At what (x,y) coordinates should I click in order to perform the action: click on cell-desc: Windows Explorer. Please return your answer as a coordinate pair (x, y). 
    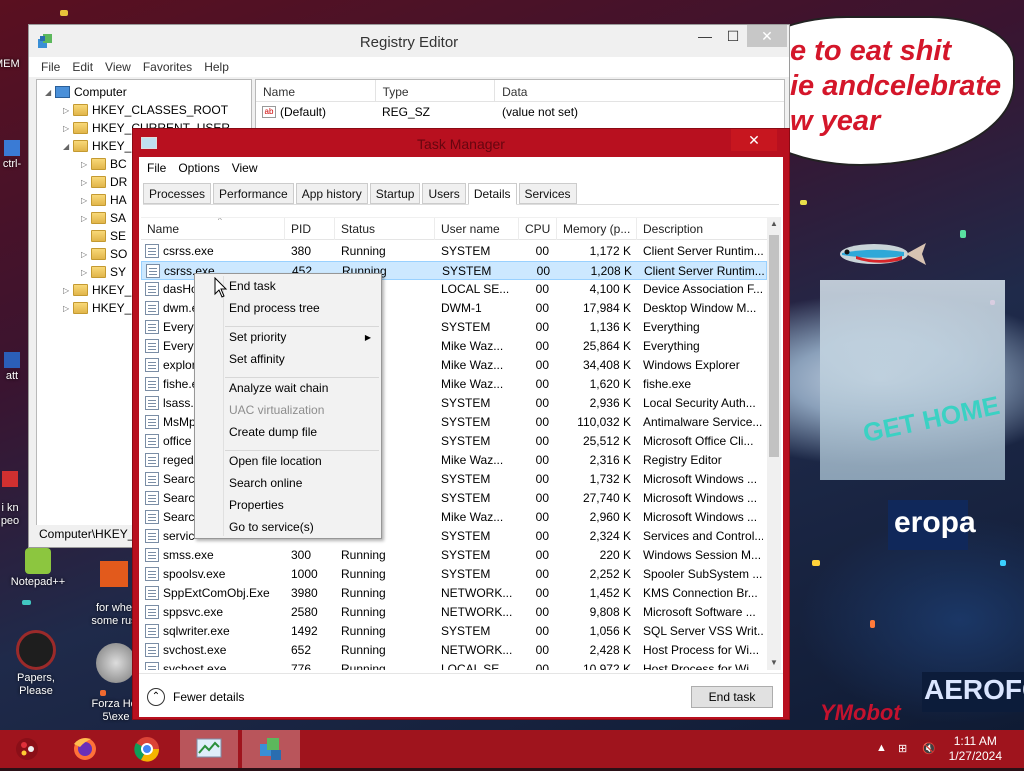
    Looking at the image, I should click on (691, 365).